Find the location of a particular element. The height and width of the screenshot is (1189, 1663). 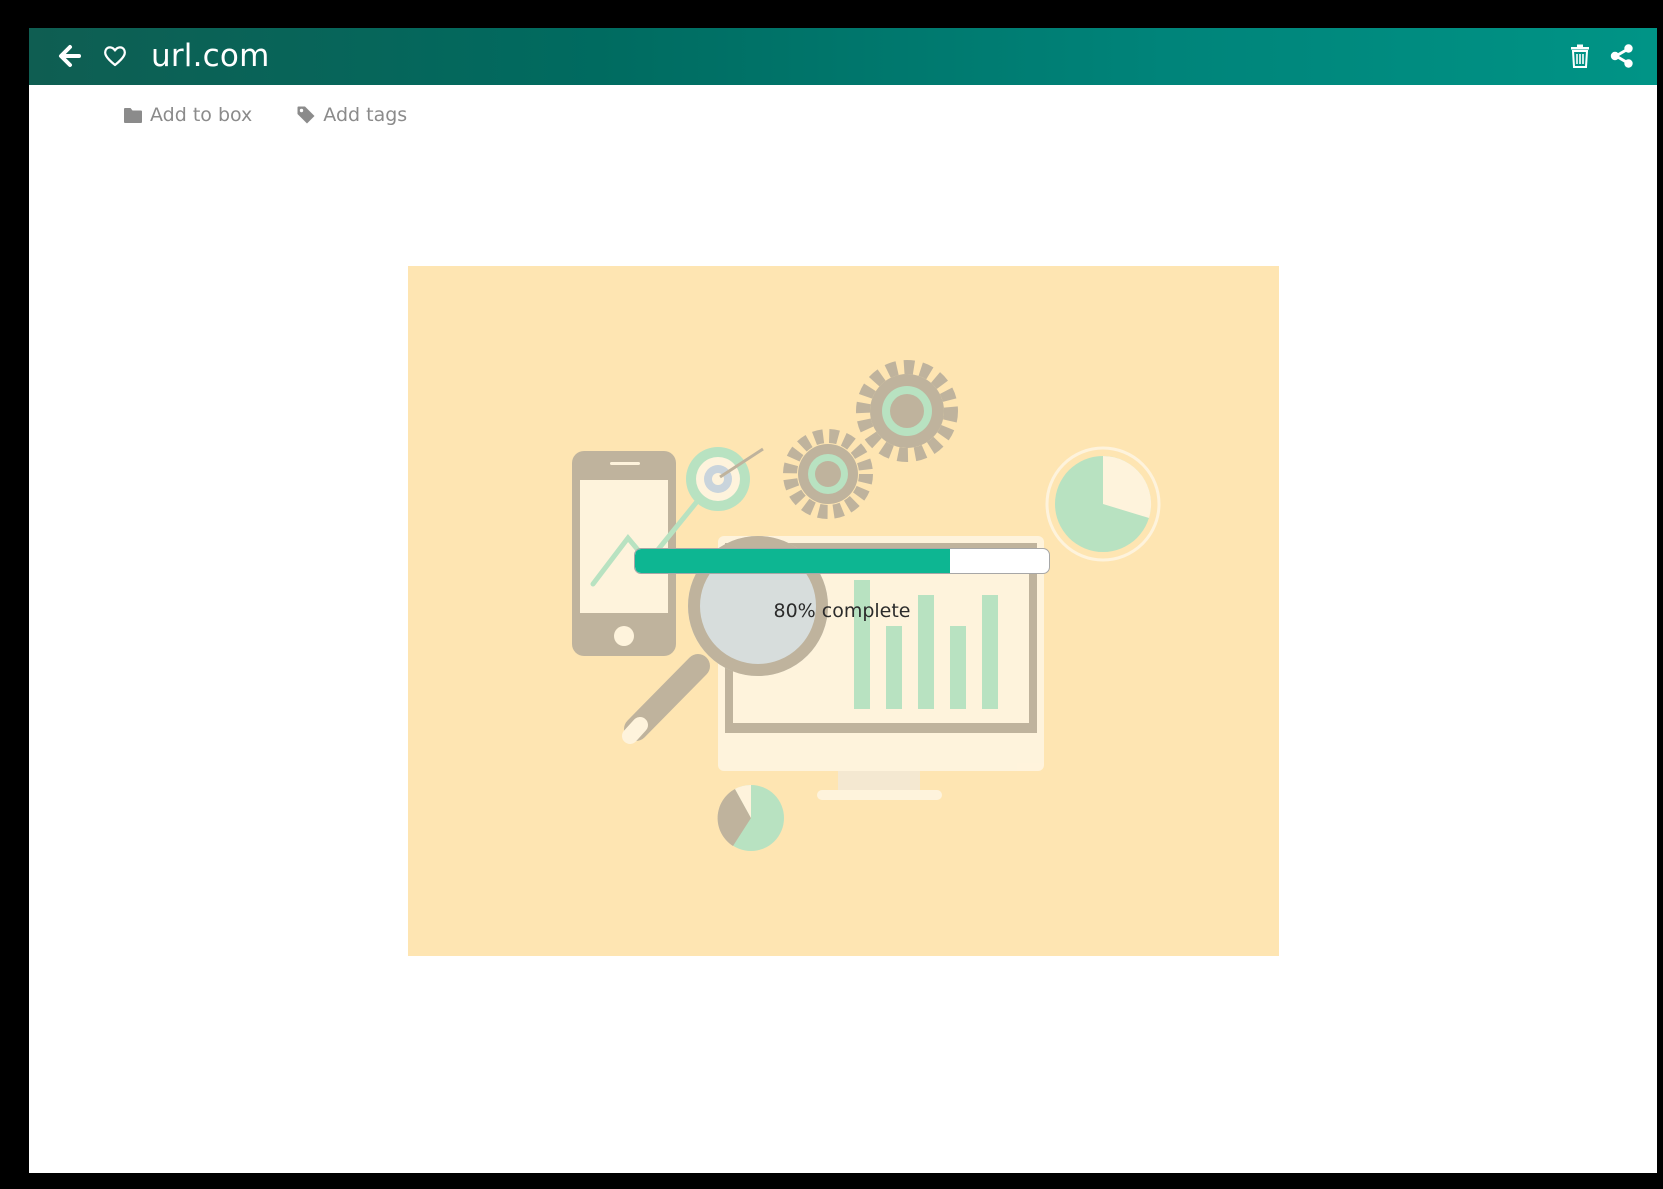

heart-outline-icon is located at coordinates (115, 56).